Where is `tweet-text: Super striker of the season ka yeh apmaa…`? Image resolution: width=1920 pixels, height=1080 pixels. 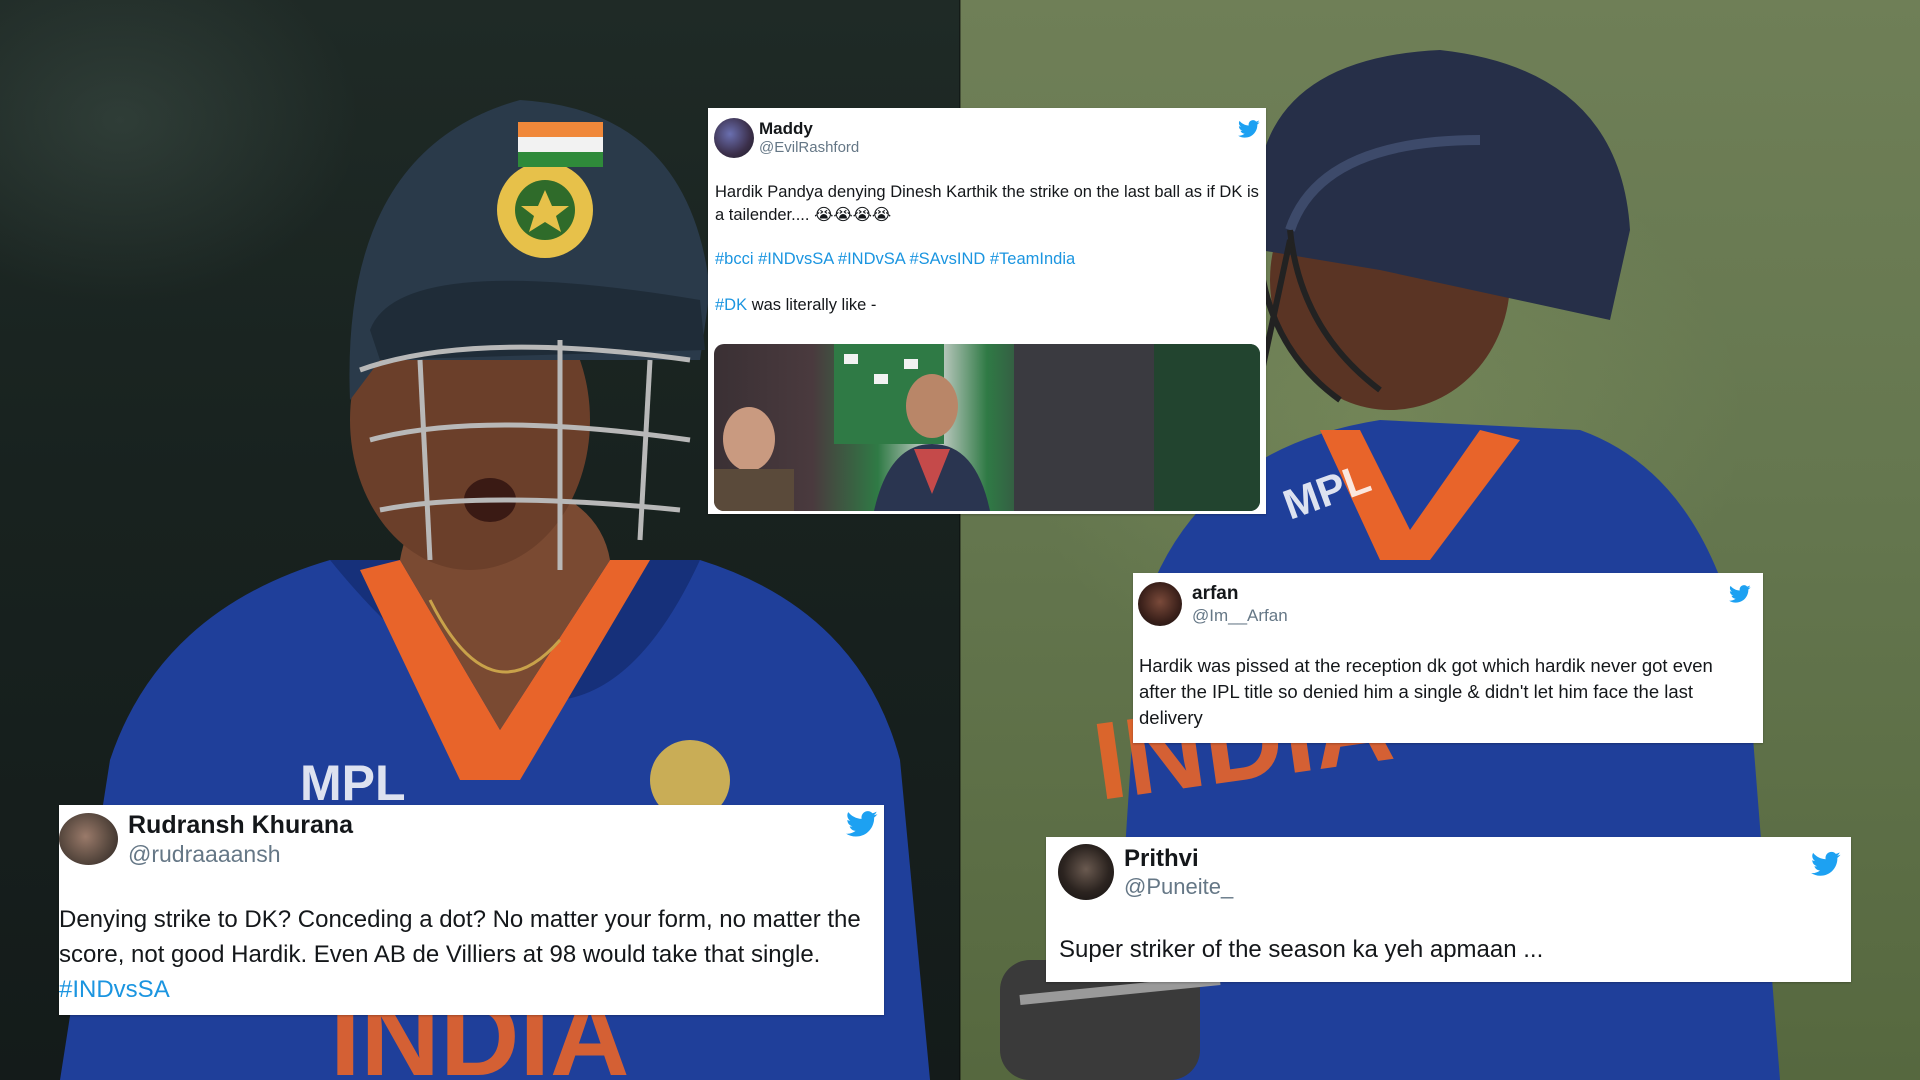
tweet-text: Super striker of the season ka yeh apmaa… is located at coordinates (1301, 949).